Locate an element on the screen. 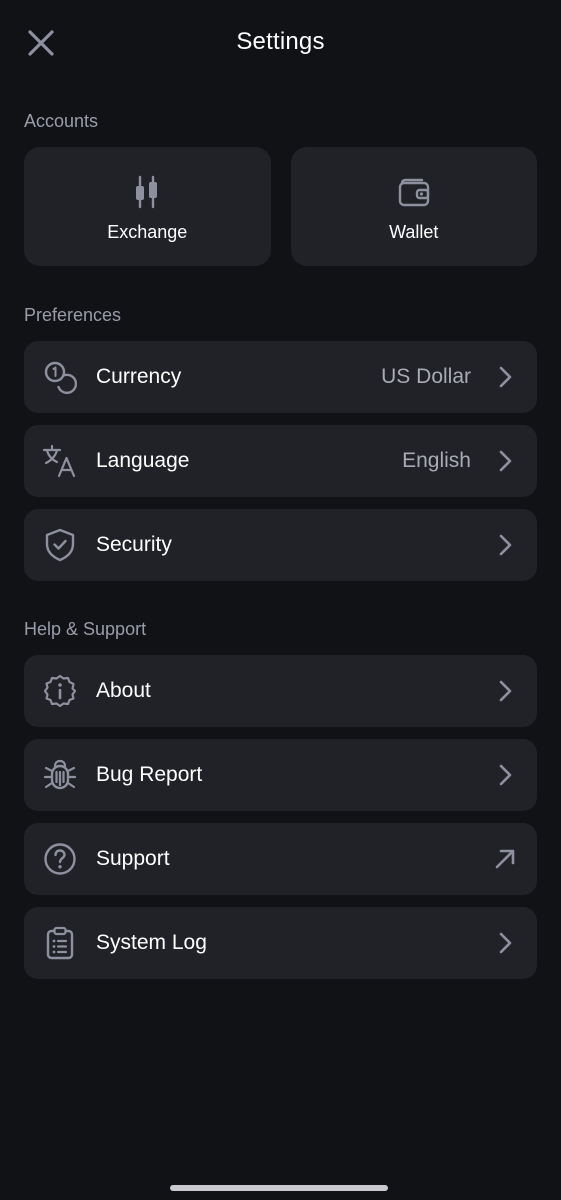 Image resolution: width=561 pixels, height=1200 pixels. list-item-label: Currency is located at coordinates (139, 376).